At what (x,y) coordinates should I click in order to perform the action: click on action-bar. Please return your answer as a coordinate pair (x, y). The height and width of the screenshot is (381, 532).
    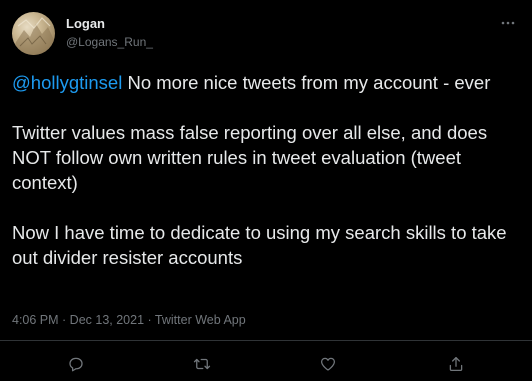
    Looking at the image, I should click on (266, 364).